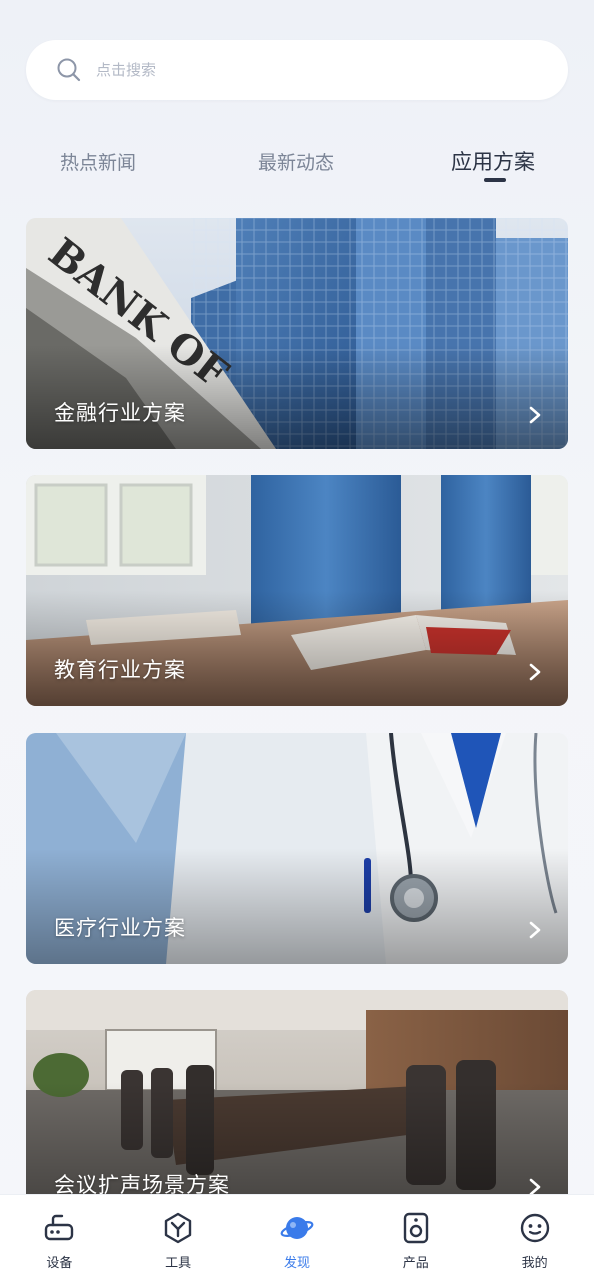  I want to click on nav-devices: 设备, so click(59, 1241).